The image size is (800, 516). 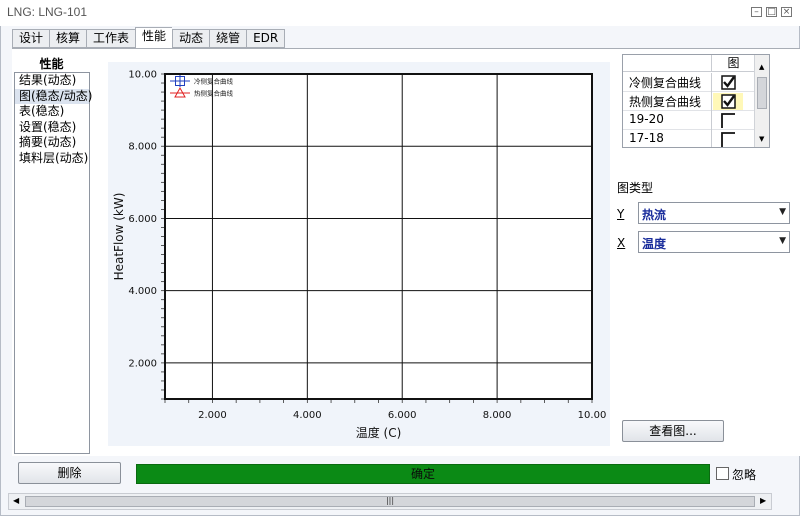 What do you see at coordinates (53, 96) in the screenshot?
I see `nav-item-plots: 图(稳态/动态)` at bounding box center [53, 96].